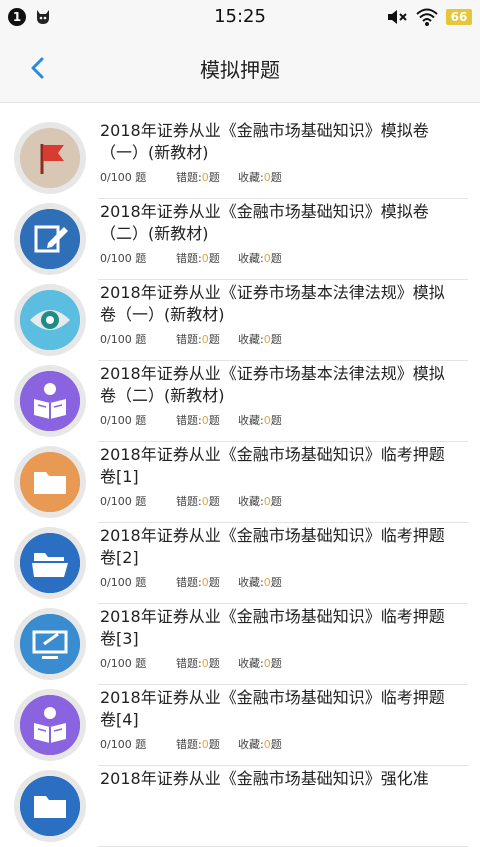  I want to click on header-bar: 模拟押题, so click(240, 68).